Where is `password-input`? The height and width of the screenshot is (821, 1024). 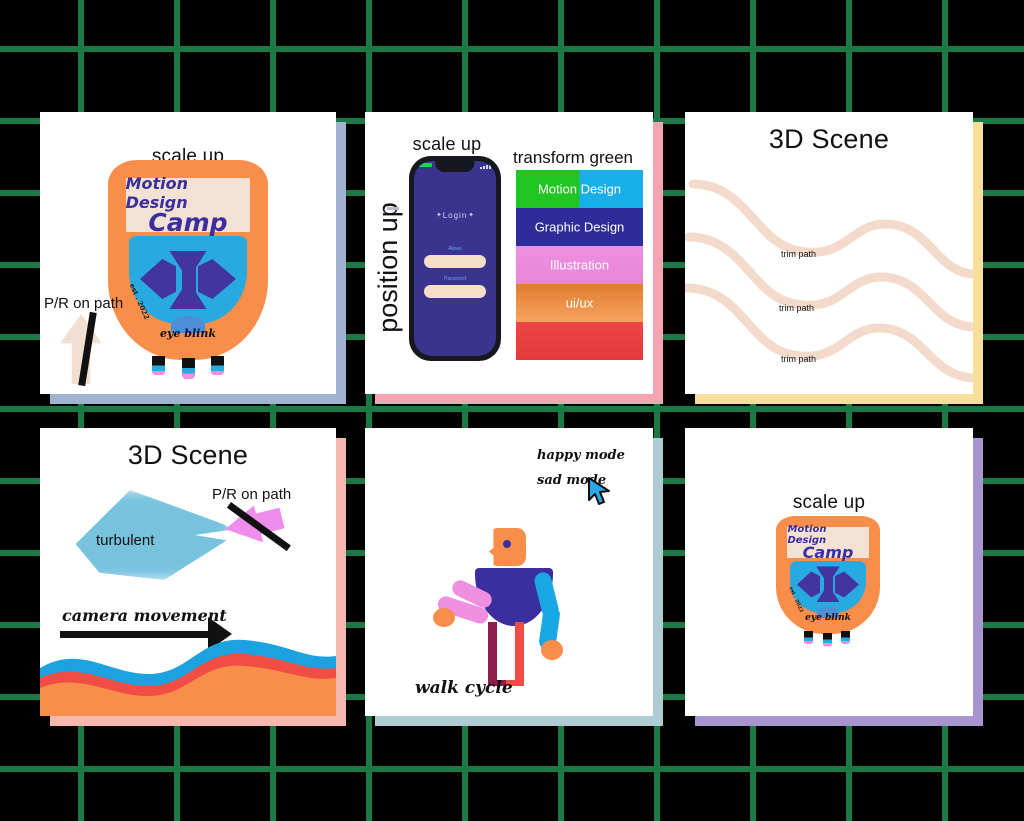
password-input is located at coordinates (455, 291).